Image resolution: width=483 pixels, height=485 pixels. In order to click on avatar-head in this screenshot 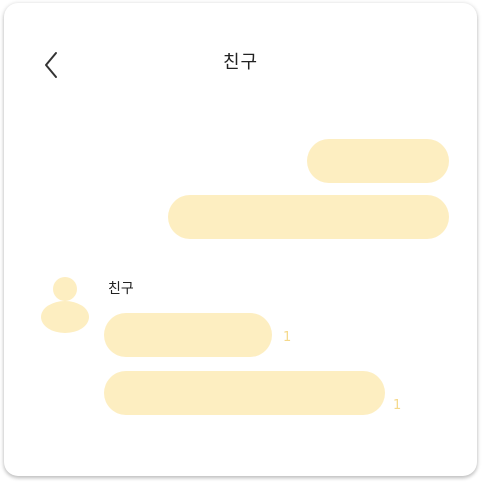, I will do `click(65, 289)`.